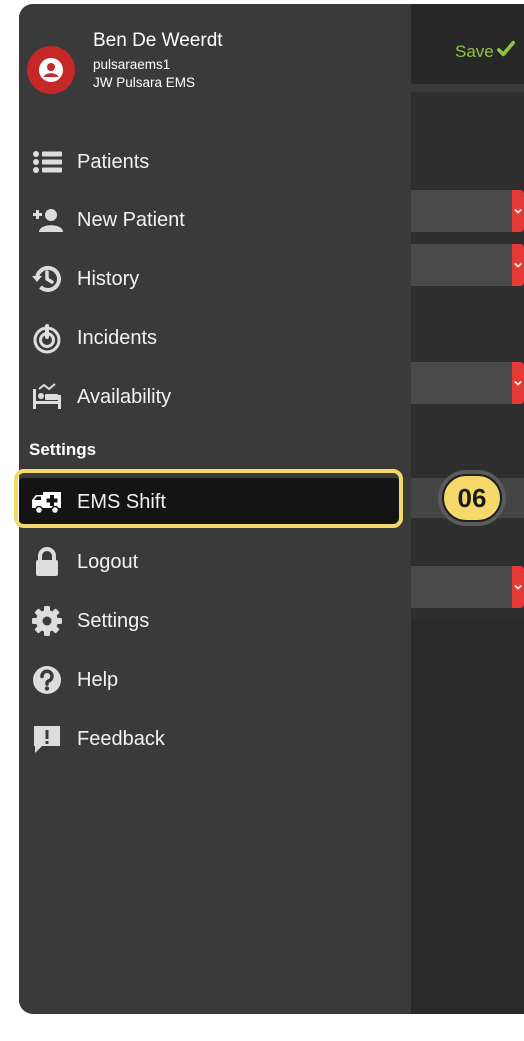 This screenshot has height=1041, width=524. Describe the element at coordinates (98, 679) in the screenshot. I see `menu-item-label: Help` at that location.